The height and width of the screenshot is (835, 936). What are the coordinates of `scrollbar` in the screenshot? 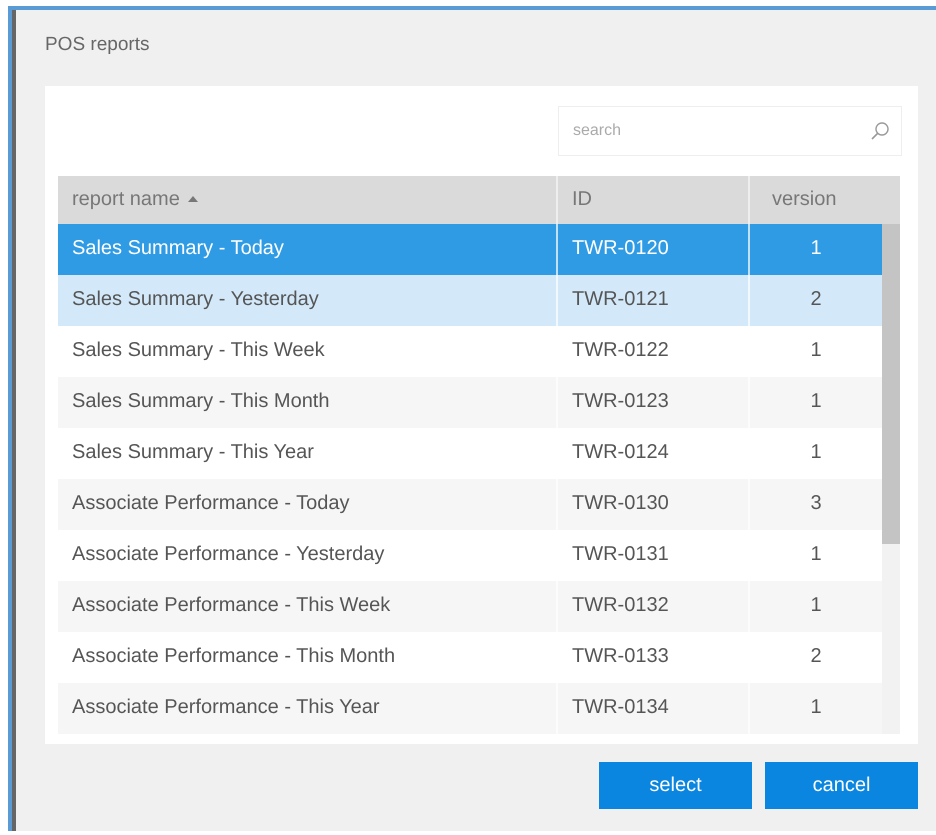 It's located at (891, 479).